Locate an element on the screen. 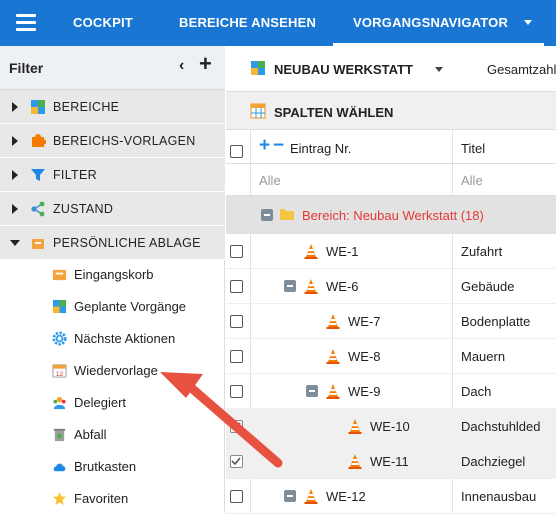  table-row: WE-8 Mauern is located at coordinates (391, 356).